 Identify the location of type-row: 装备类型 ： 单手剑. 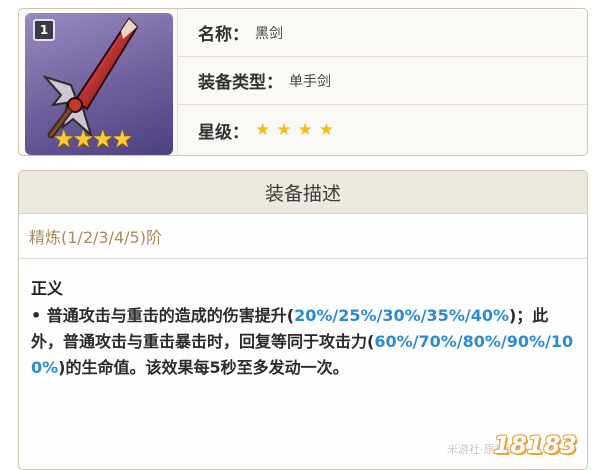
(382, 81).